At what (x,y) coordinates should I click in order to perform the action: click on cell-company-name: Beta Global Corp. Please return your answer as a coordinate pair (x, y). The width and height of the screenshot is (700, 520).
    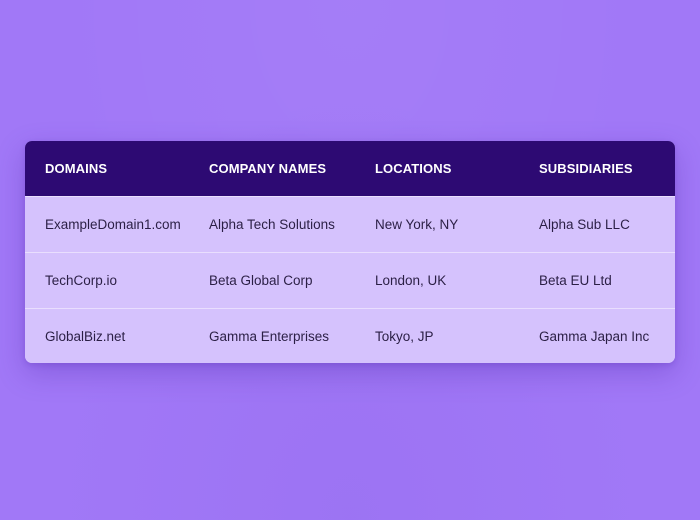
    Looking at the image, I should click on (261, 280).